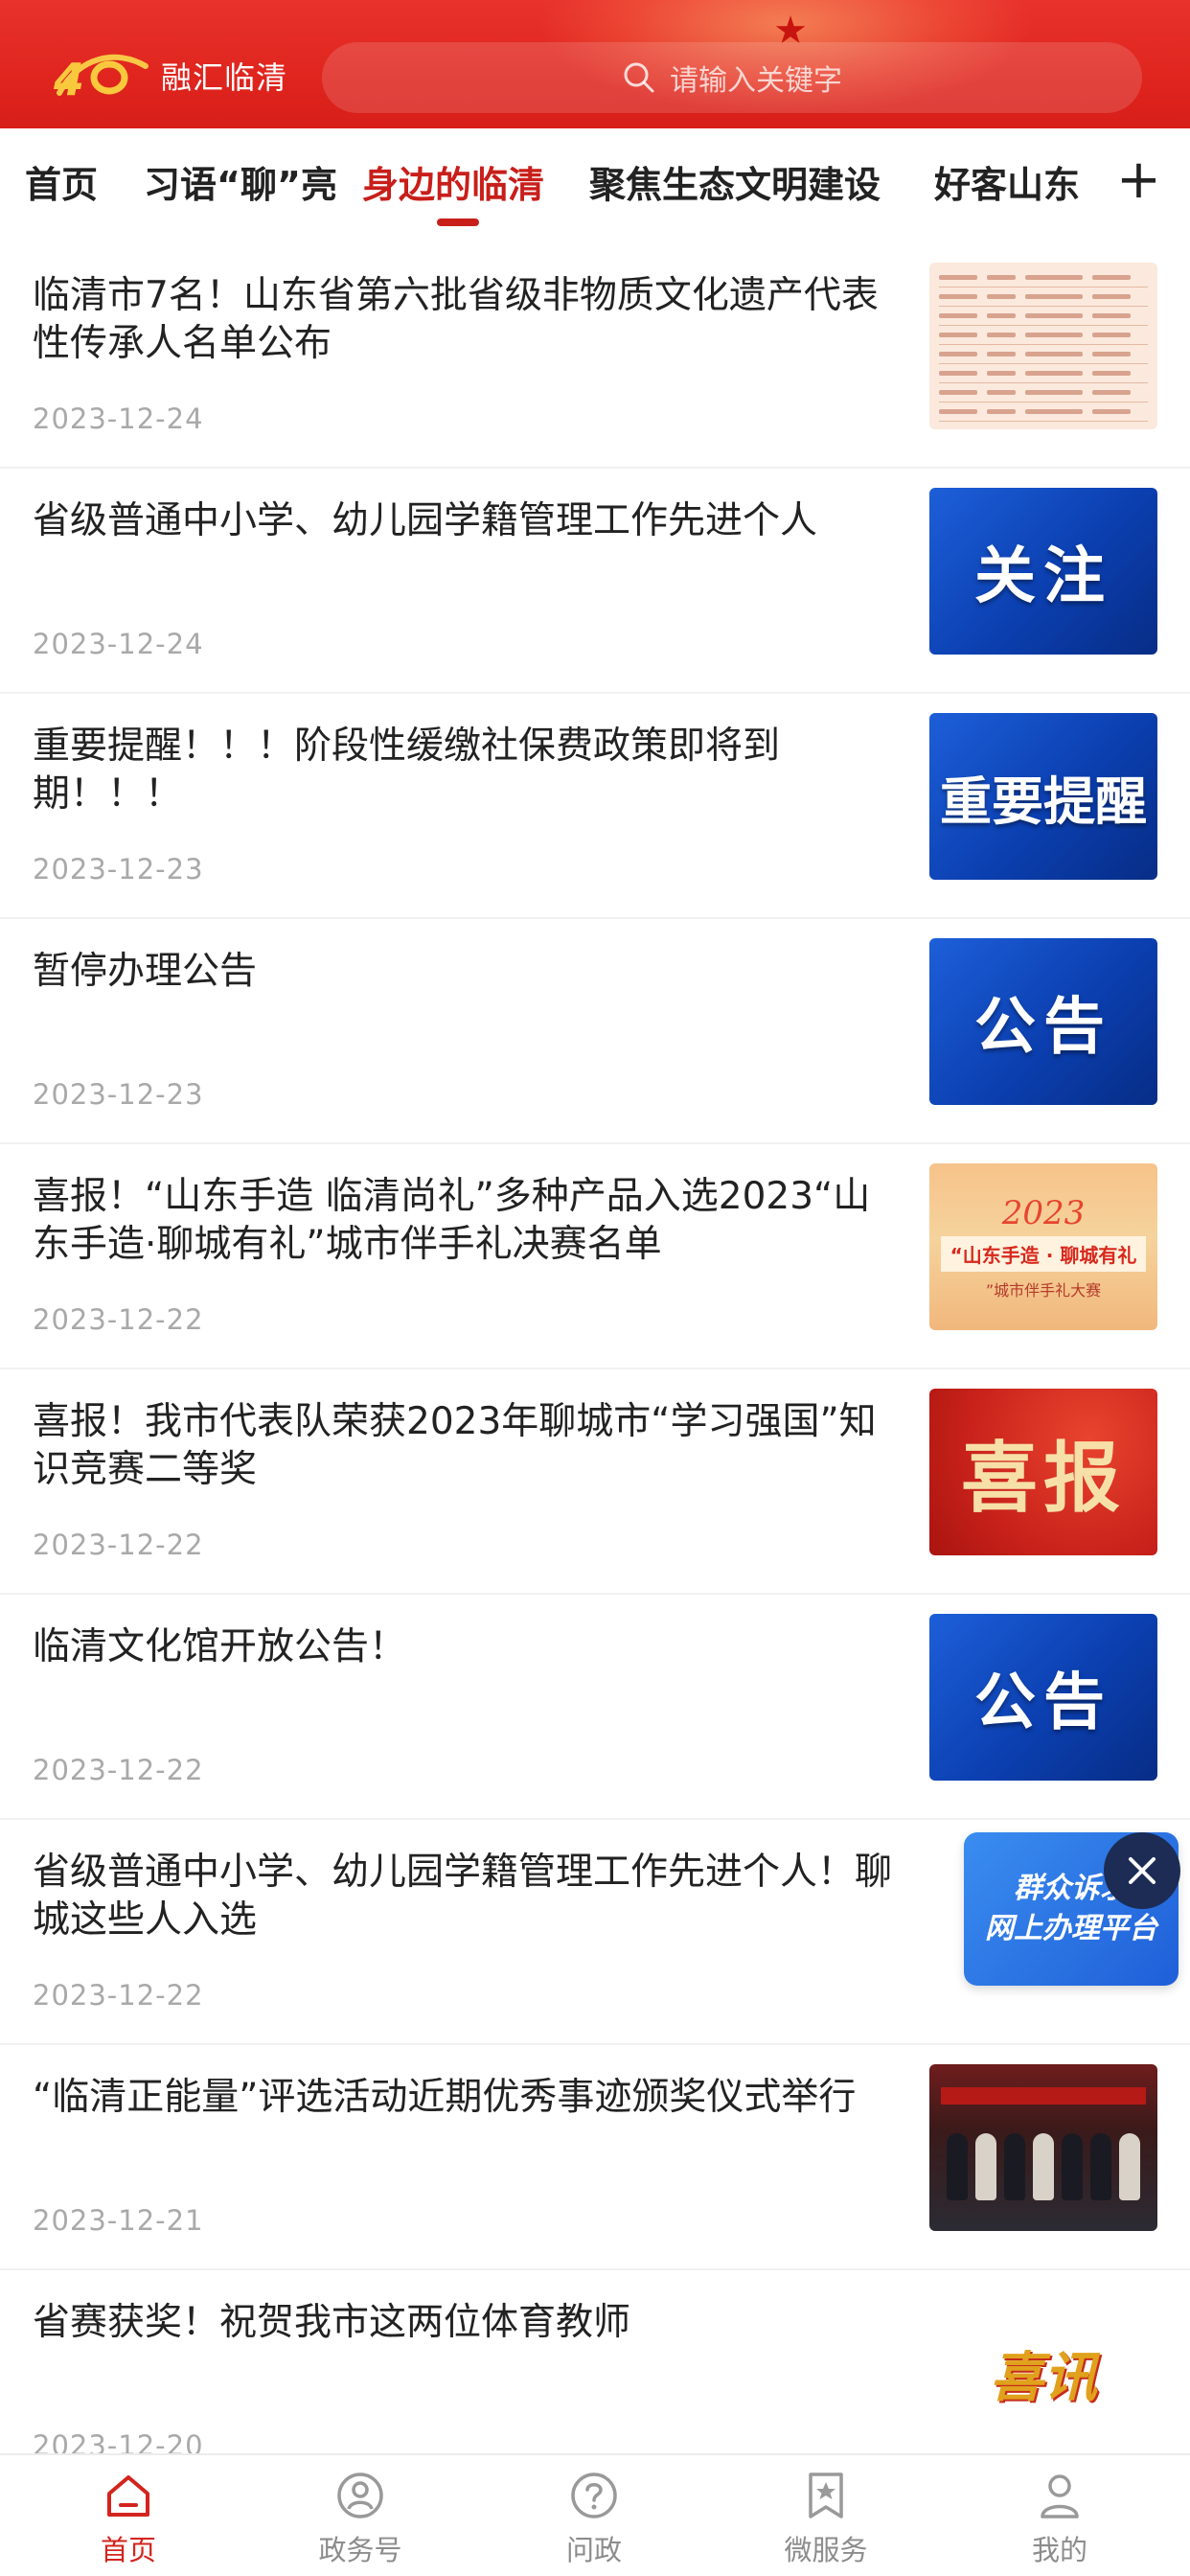 The image size is (1190, 2576). What do you see at coordinates (1071, 1928) in the screenshot?
I see `badge-line-2: 网上办理平台` at bounding box center [1071, 1928].